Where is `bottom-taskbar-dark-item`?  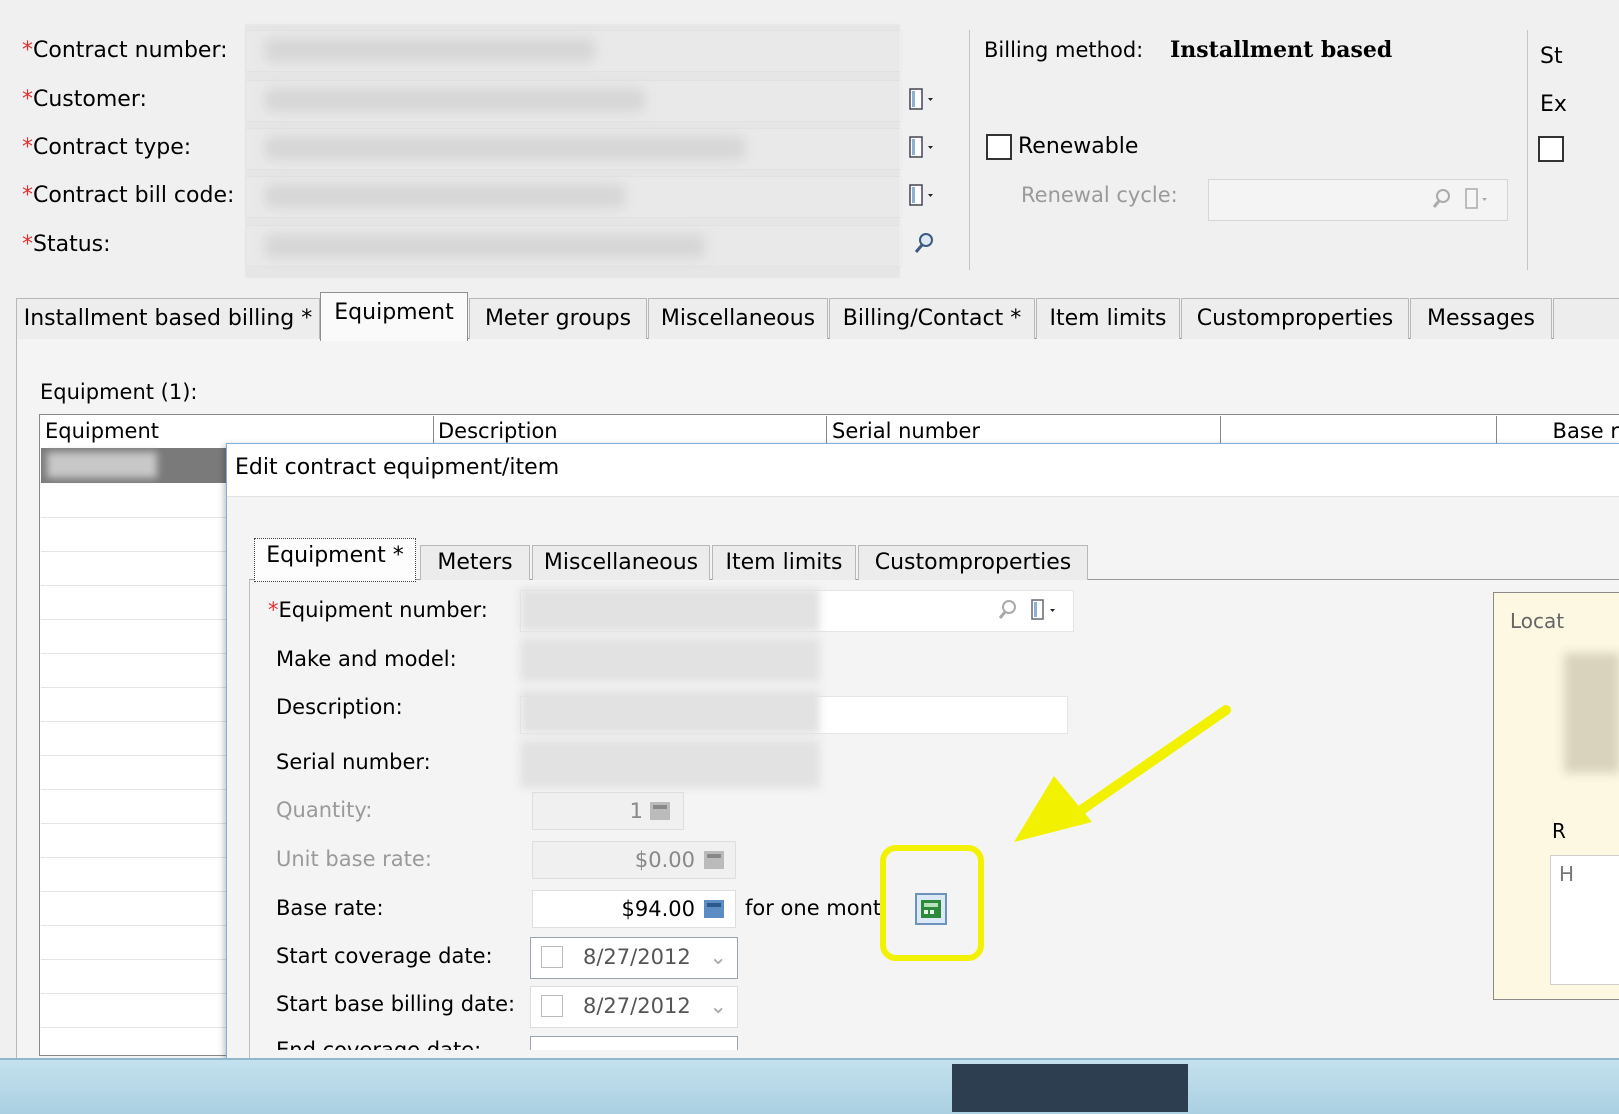 bottom-taskbar-dark-item is located at coordinates (1070, 1088).